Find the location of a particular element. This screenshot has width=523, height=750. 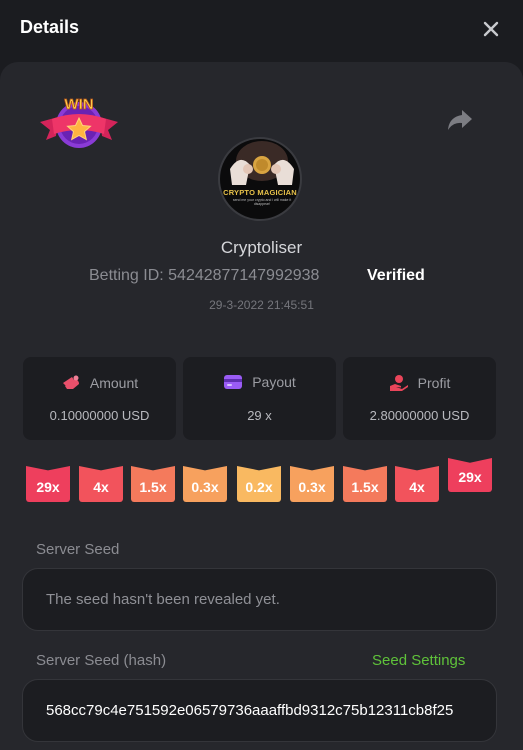

amount-icon is located at coordinates (70, 382).